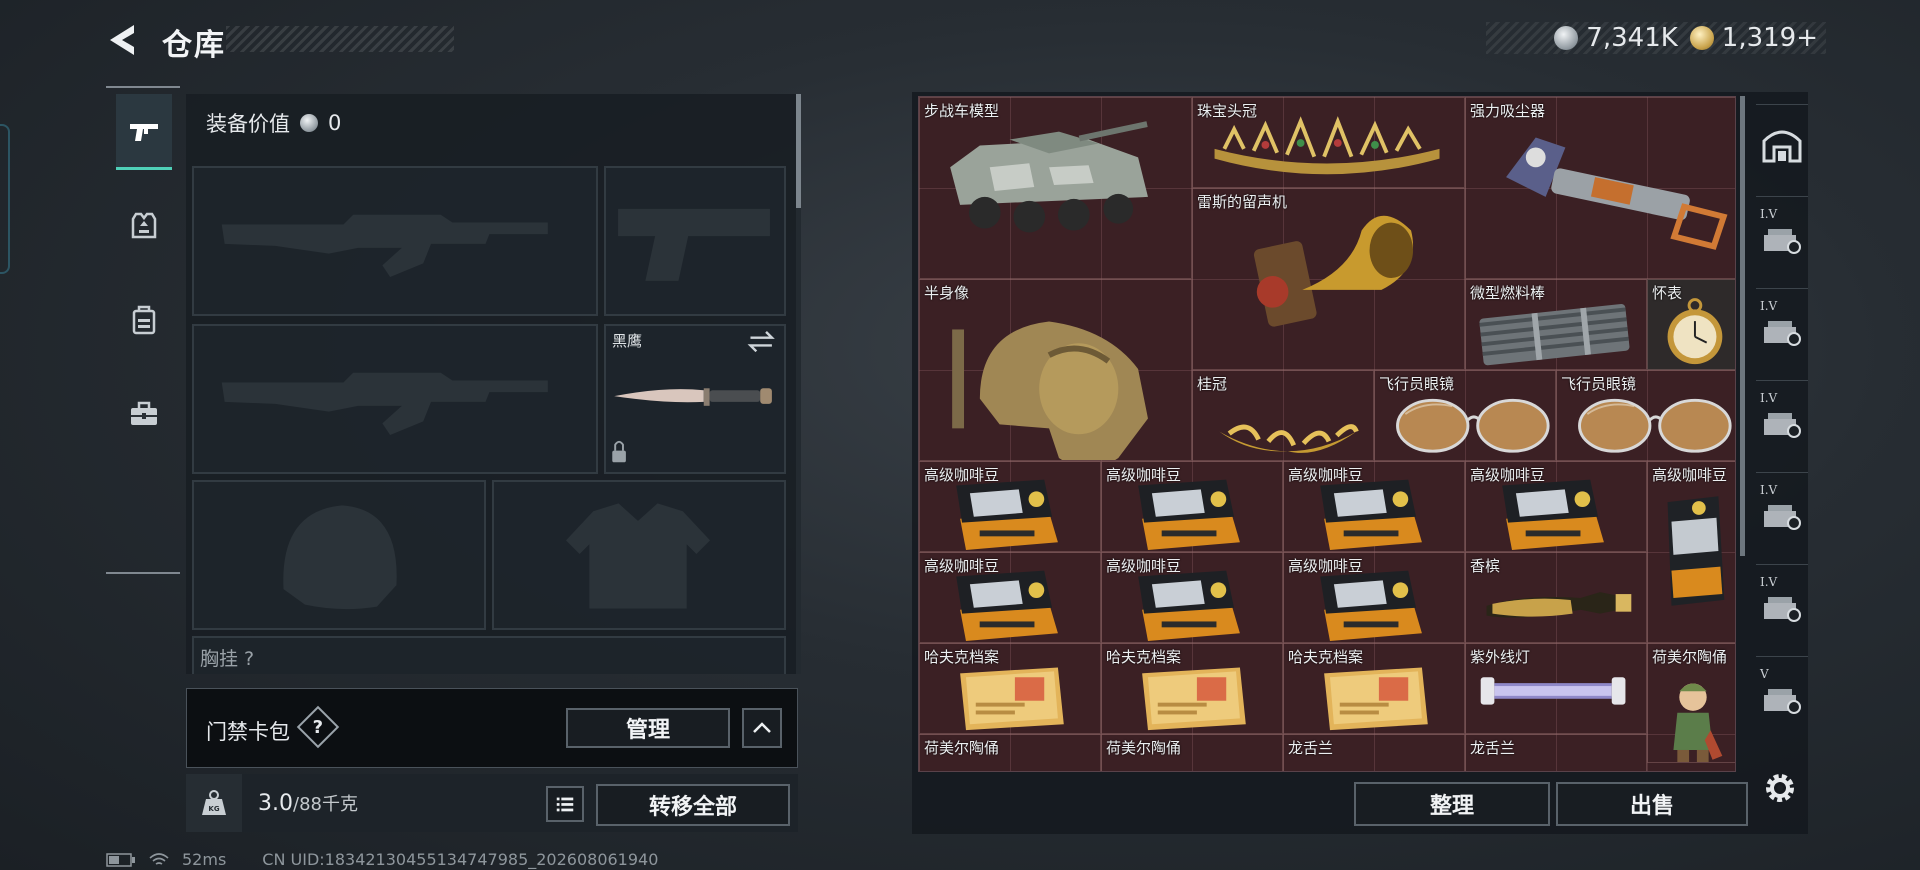  What do you see at coordinates (1782, 696) in the screenshot?
I see `storage-tab-7: V` at bounding box center [1782, 696].